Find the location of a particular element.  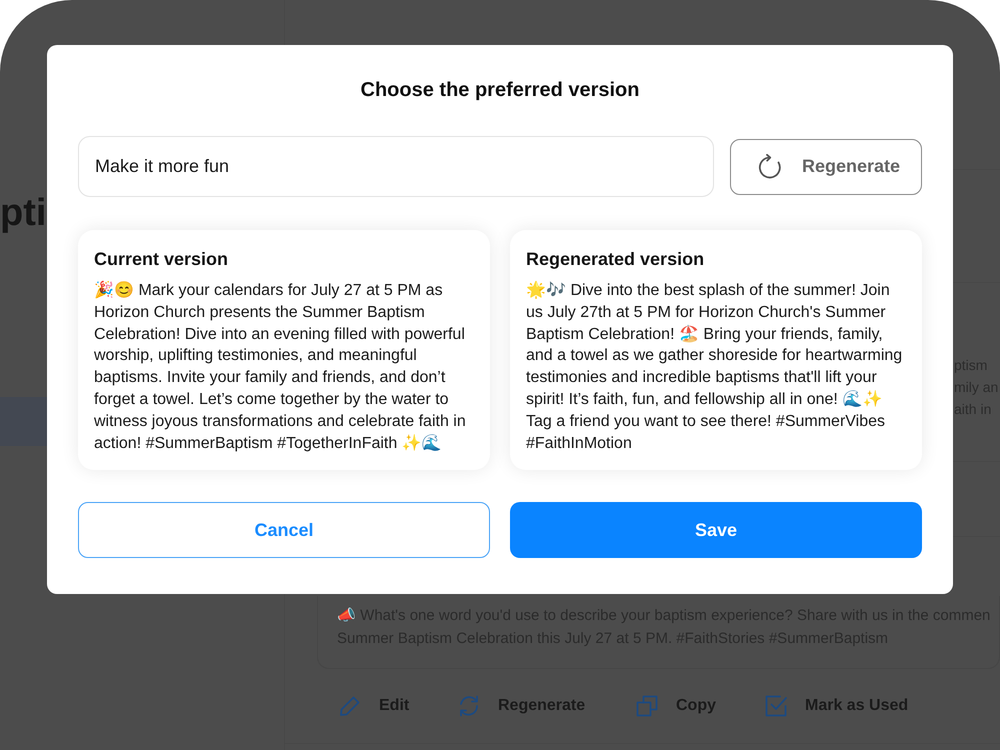

copy-icon is located at coordinates (647, 706).